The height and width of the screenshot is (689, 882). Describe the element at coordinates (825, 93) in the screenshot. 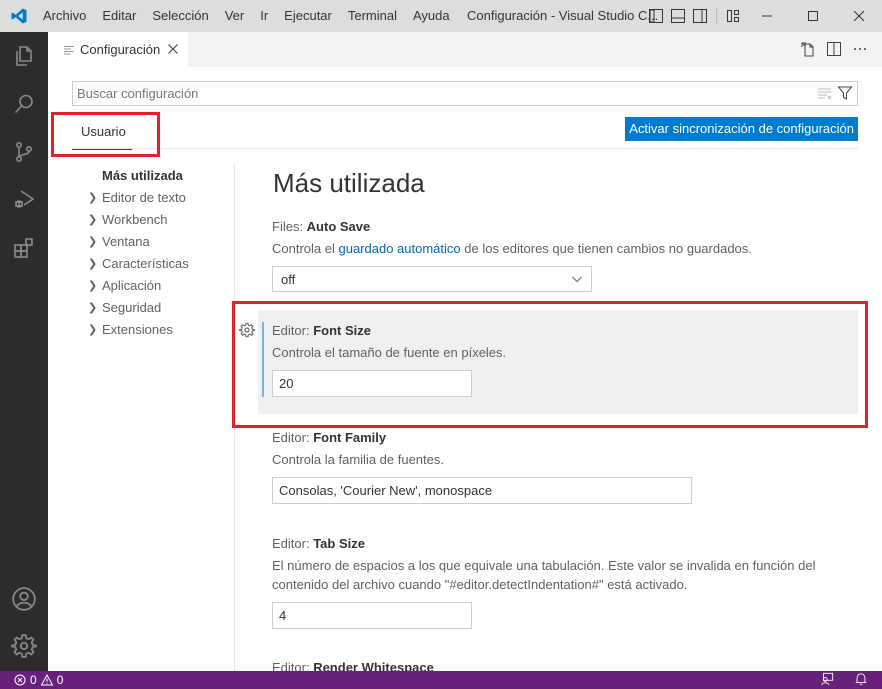

I see `clear-filter-icon` at that location.